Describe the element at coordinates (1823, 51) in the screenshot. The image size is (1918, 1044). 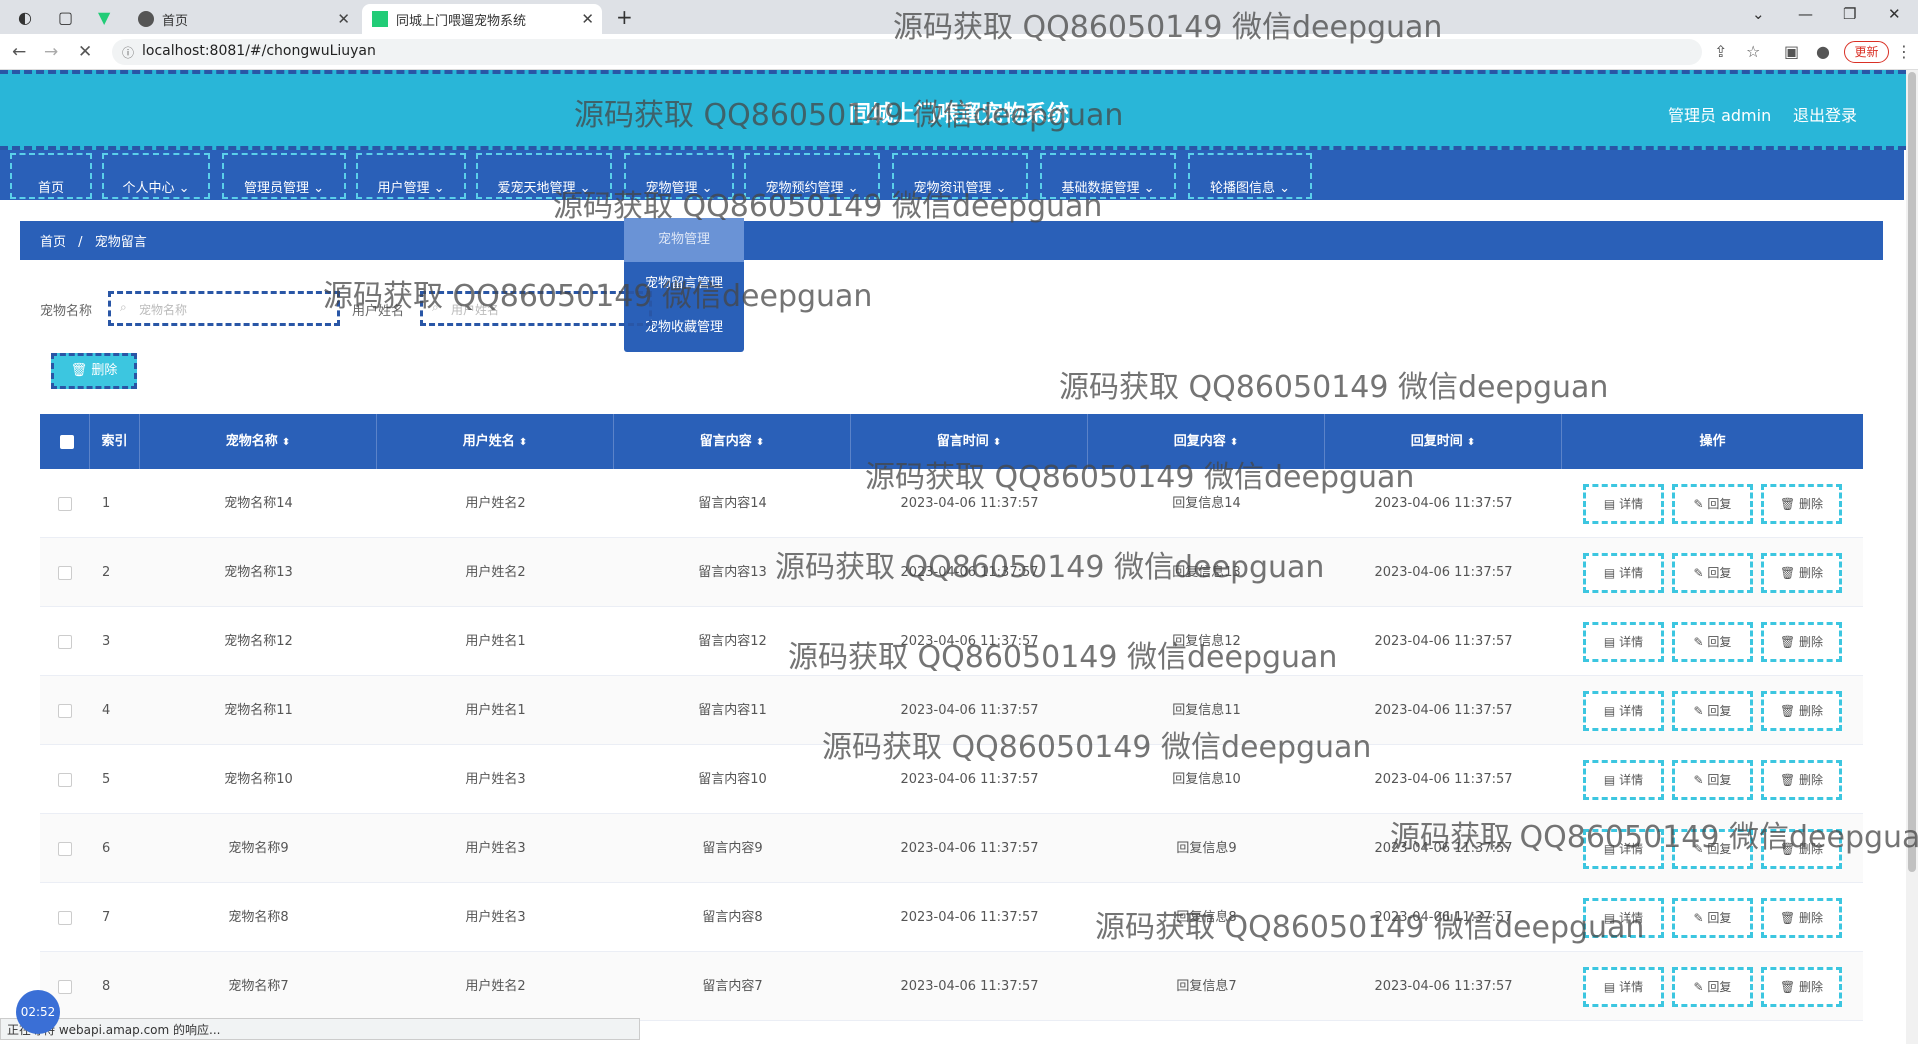
I see `profile-icon: ●` at that location.